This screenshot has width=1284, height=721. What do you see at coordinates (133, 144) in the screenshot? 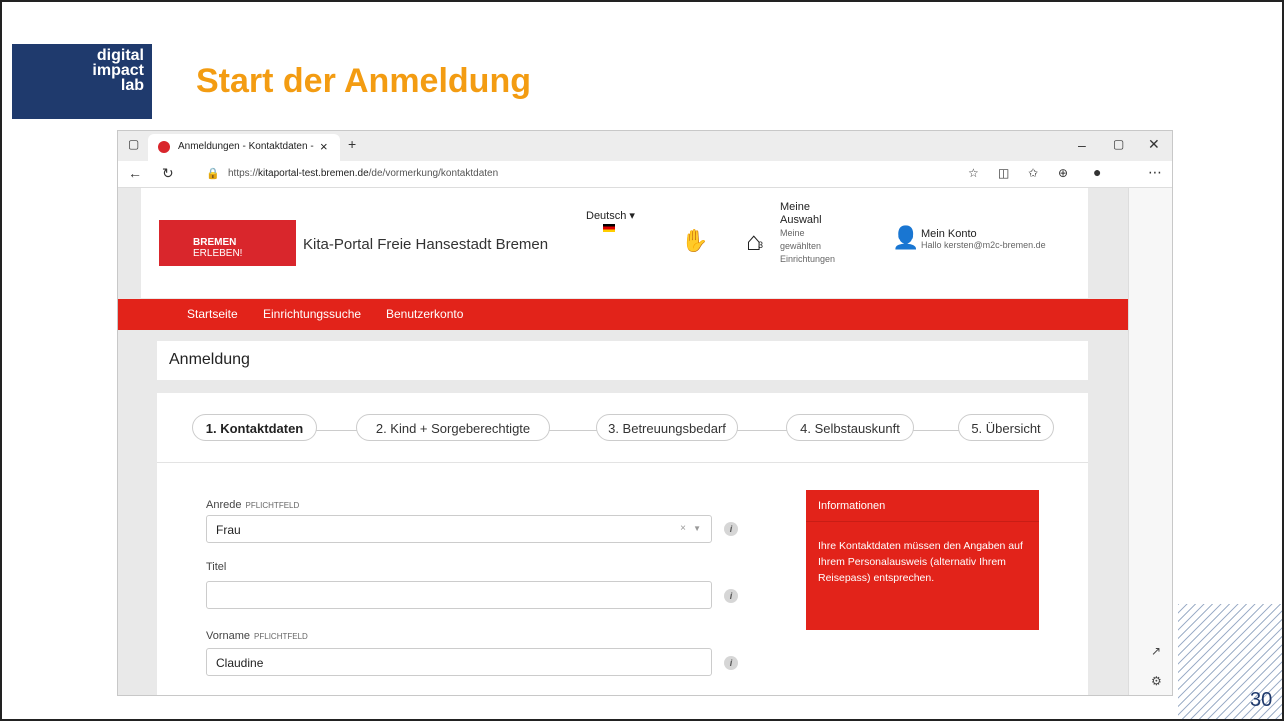
I see `tab-actions-icon: ▢` at bounding box center [133, 144].